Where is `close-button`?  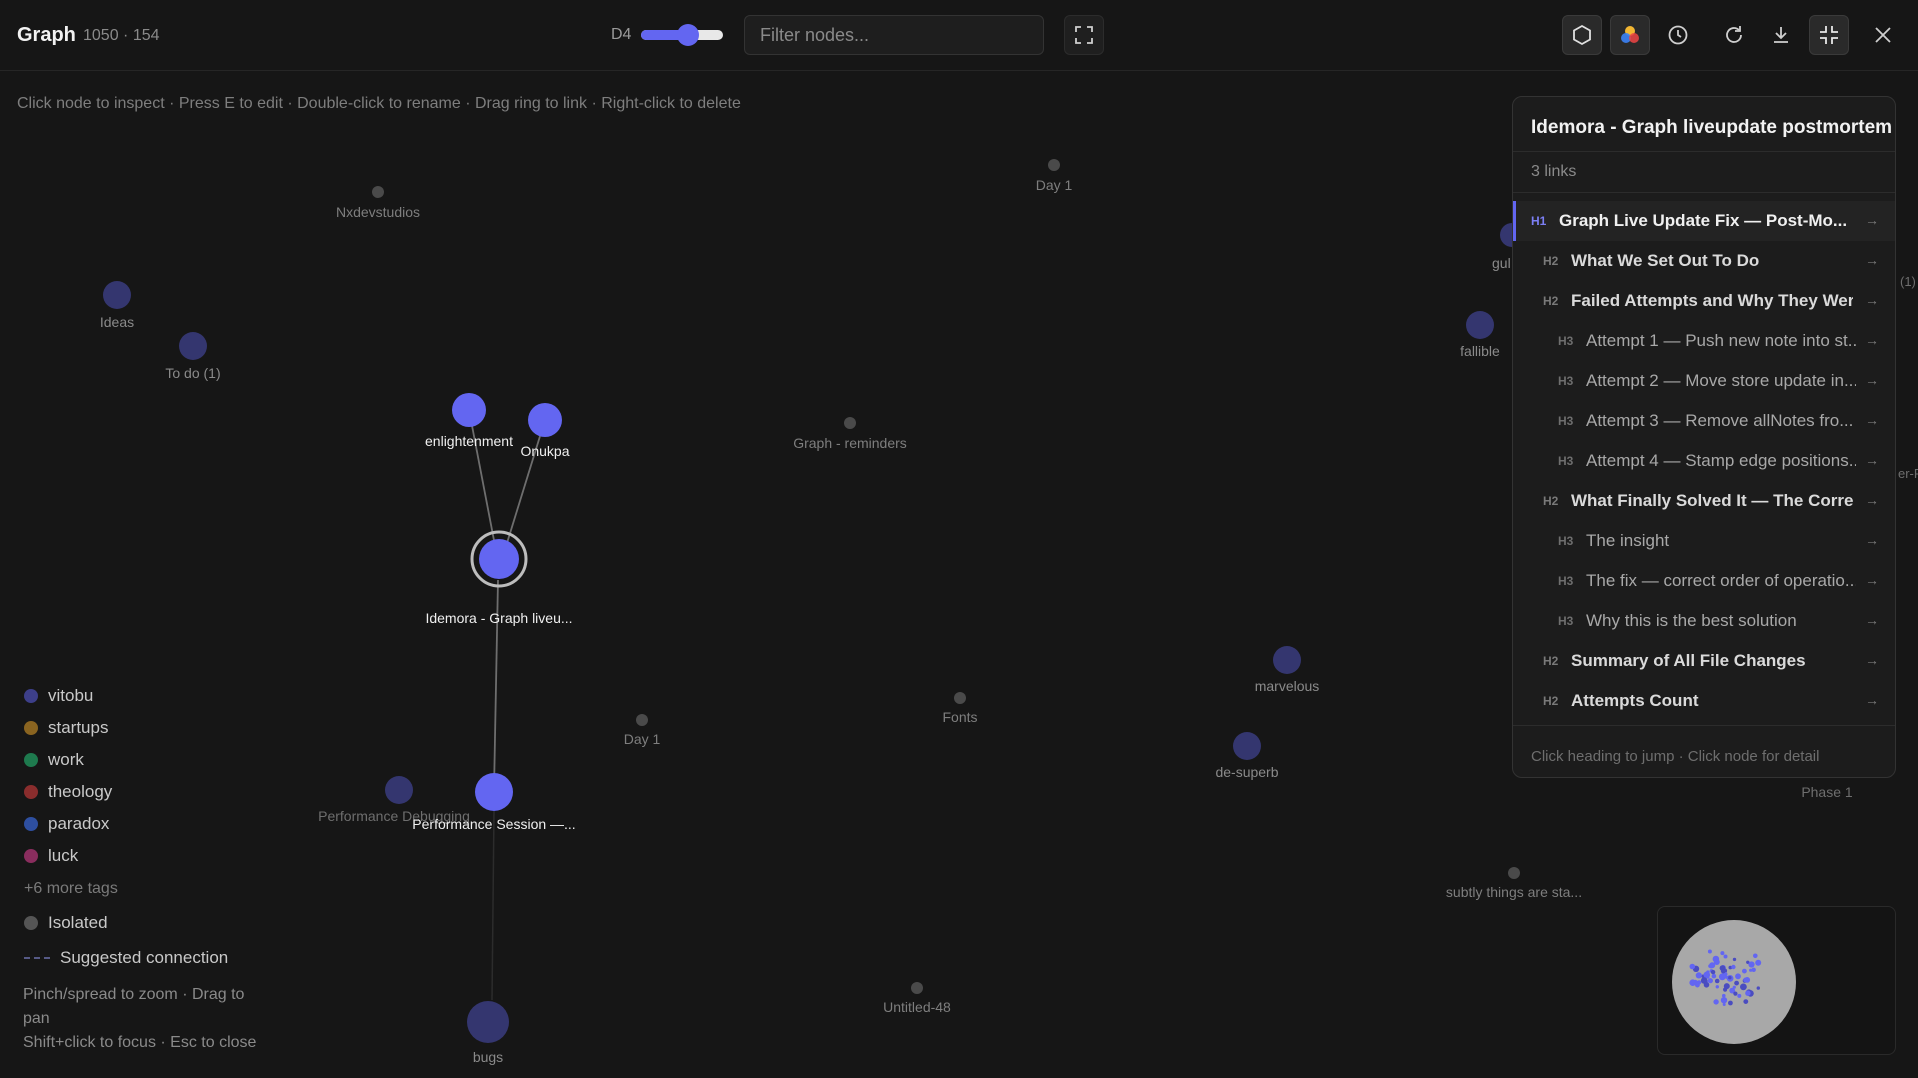 close-button is located at coordinates (1883, 35).